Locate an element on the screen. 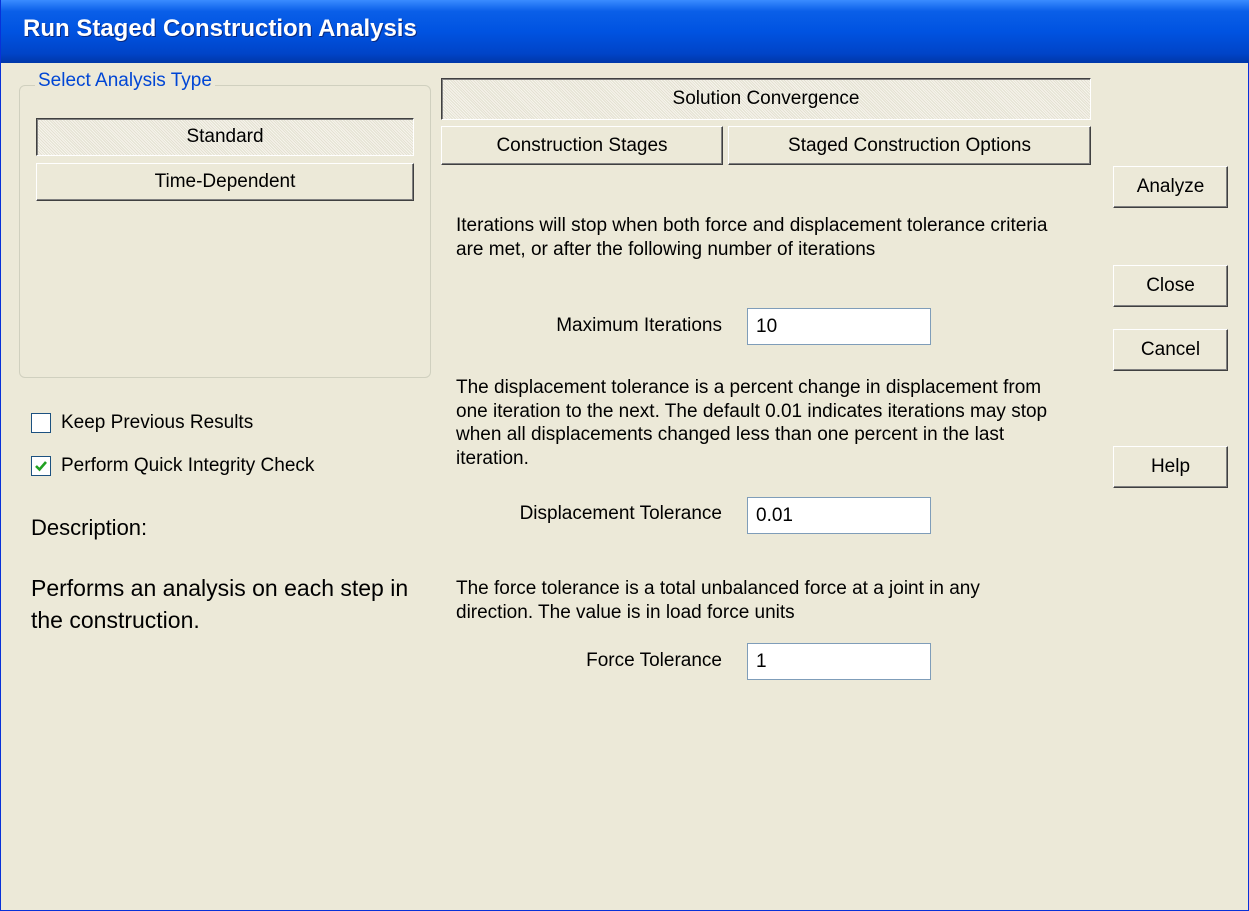 Image resolution: width=1249 pixels, height=911 pixels. description-label: Description: is located at coordinates (89, 527).